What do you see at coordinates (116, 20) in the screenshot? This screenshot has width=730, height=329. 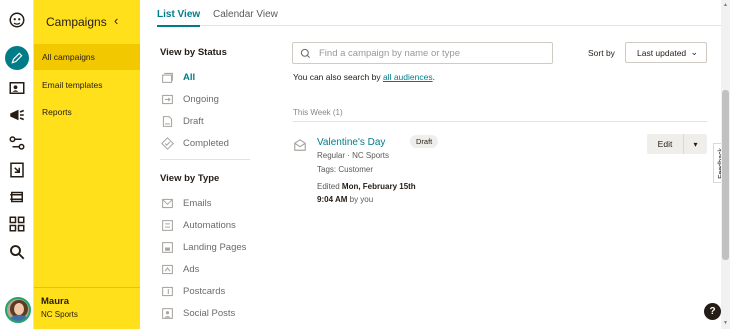 I see `chevron-left-icon: ‹` at bounding box center [116, 20].